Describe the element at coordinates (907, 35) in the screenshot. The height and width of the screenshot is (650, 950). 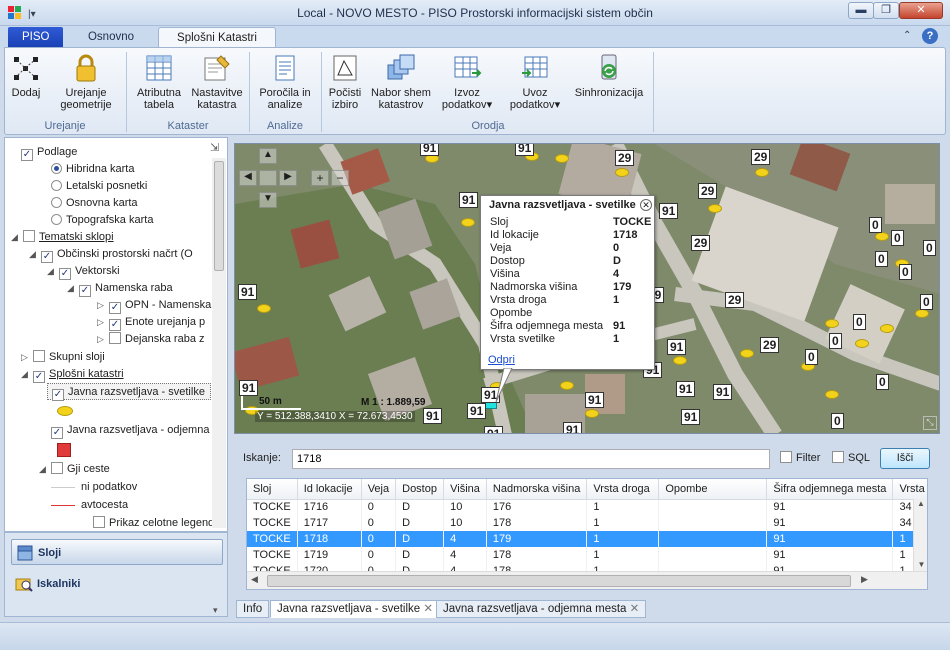
I see `collapse-ribbon-icon: ⌃` at that location.